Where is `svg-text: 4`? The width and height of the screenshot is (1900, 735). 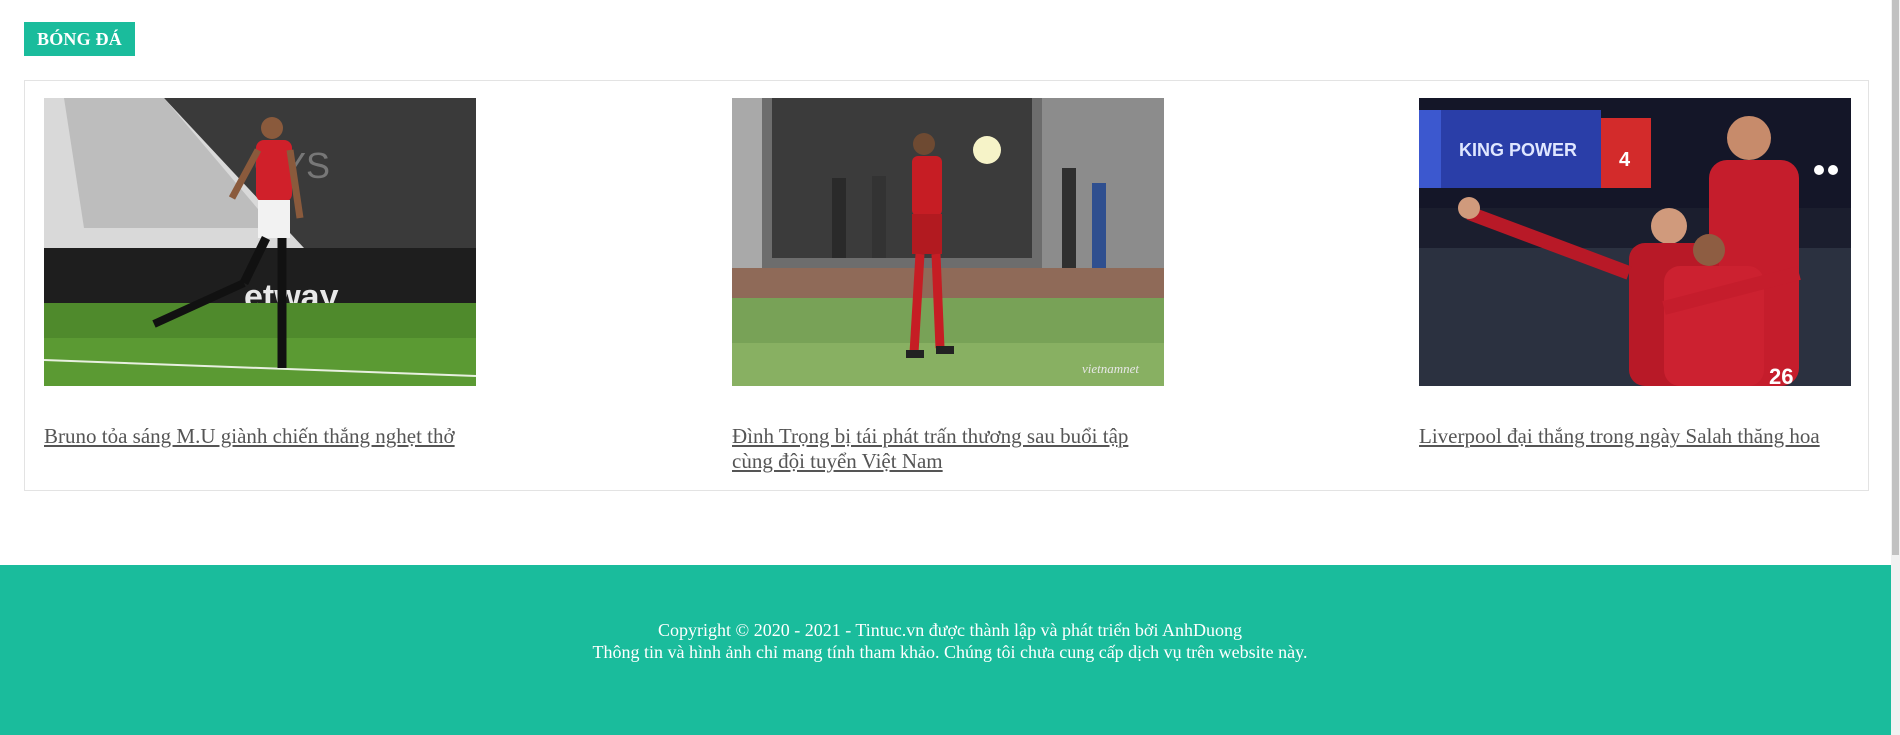 svg-text: 4 is located at coordinates (1625, 160).